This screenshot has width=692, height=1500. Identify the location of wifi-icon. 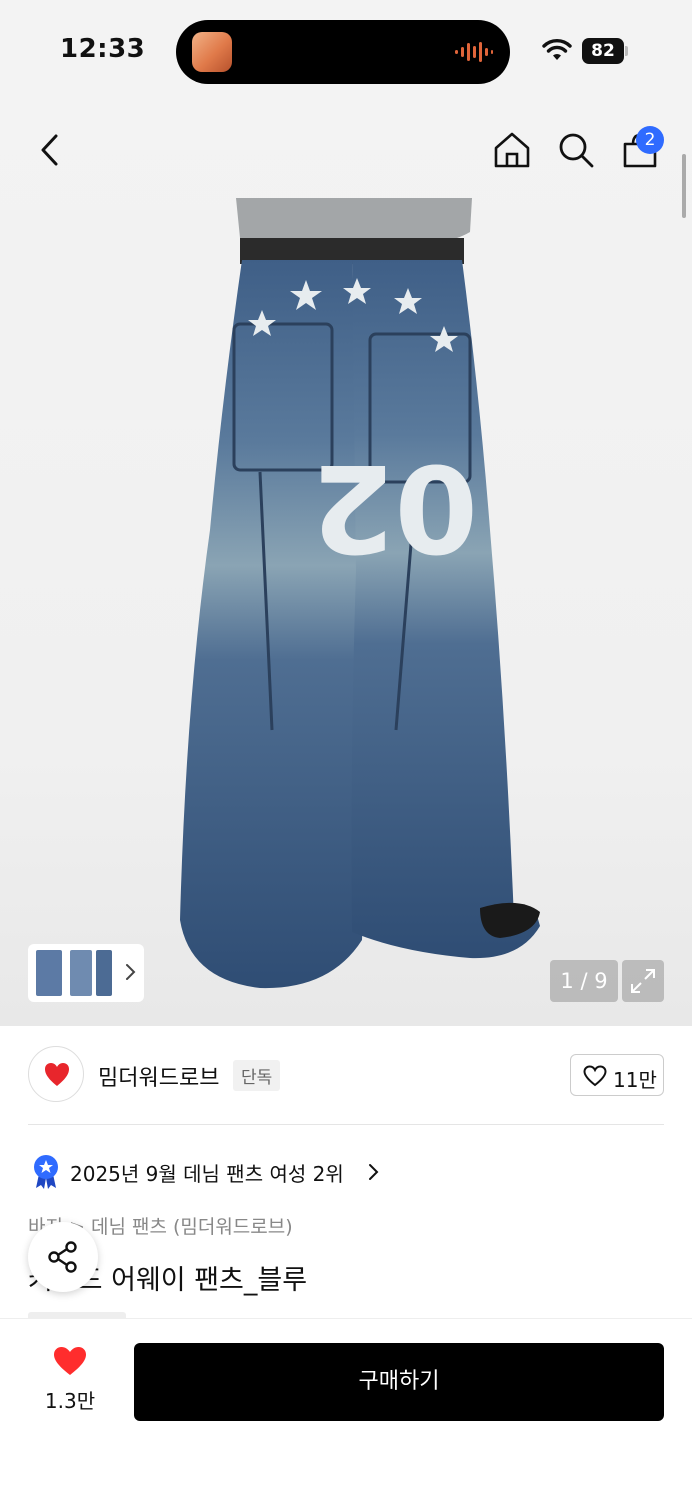
(557, 49).